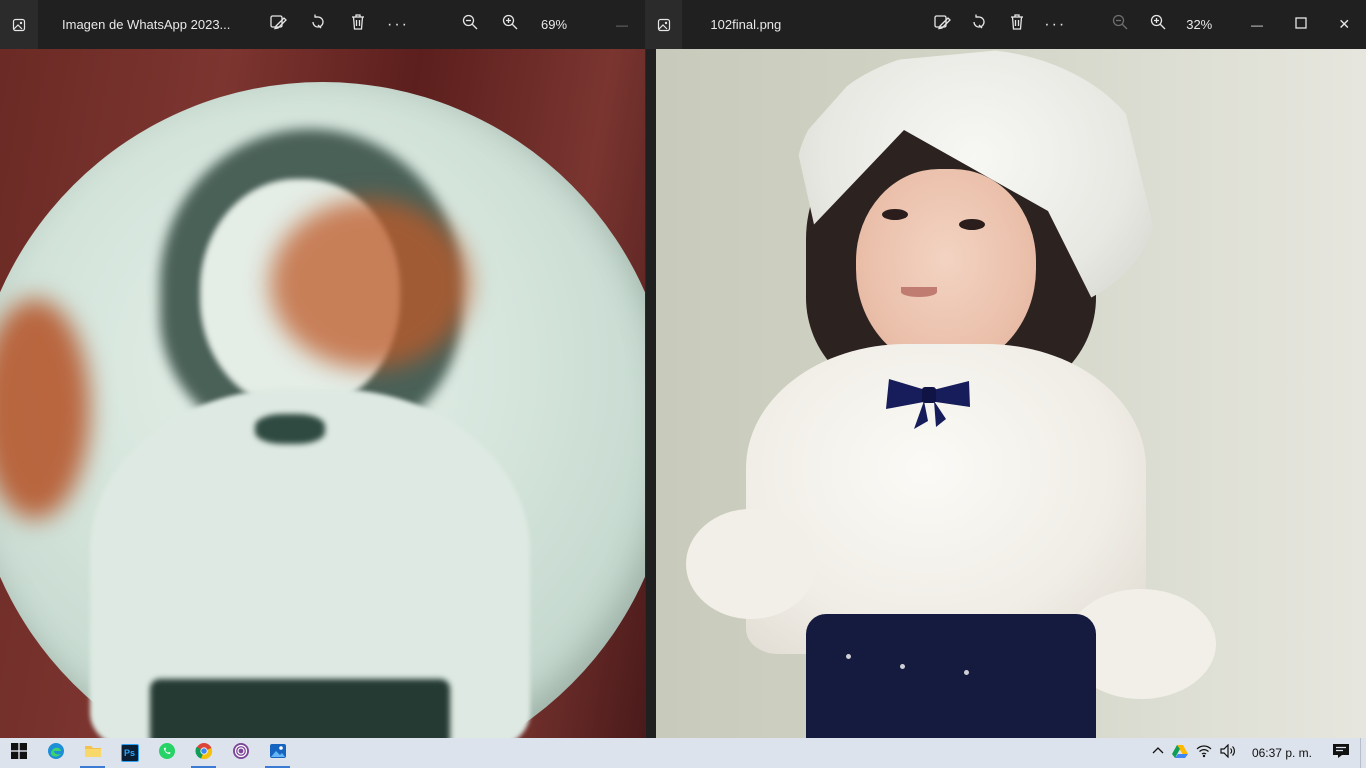  I want to click on taskbar: Ps 06:37 p. m., so click(683, 753).